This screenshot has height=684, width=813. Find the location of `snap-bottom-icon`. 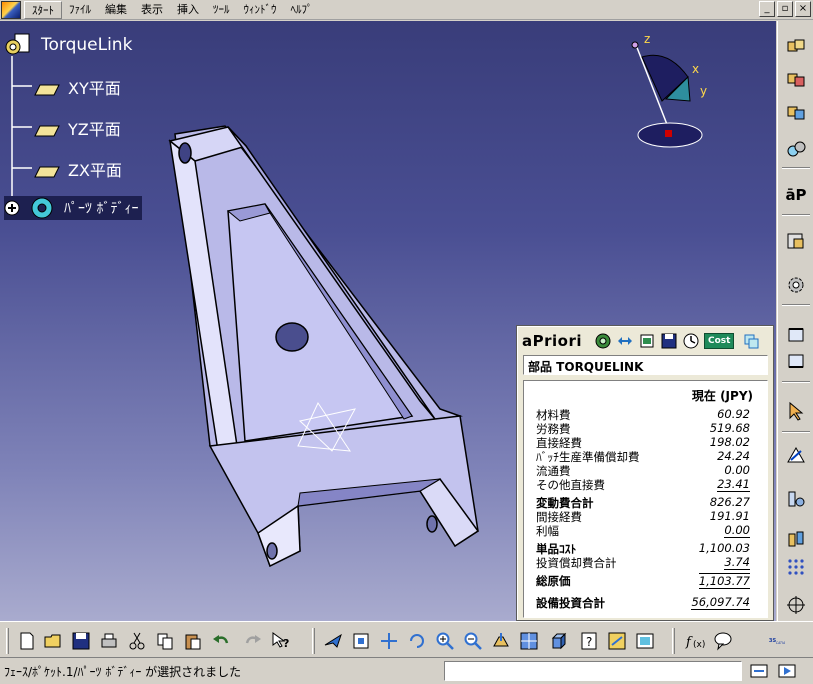

snap-bottom-icon is located at coordinates (796, 361).